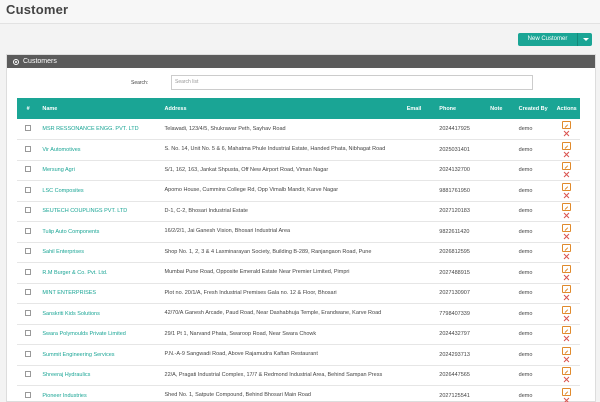 The image size is (600, 402). I want to click on column-header-number: #, so click(28, 108).